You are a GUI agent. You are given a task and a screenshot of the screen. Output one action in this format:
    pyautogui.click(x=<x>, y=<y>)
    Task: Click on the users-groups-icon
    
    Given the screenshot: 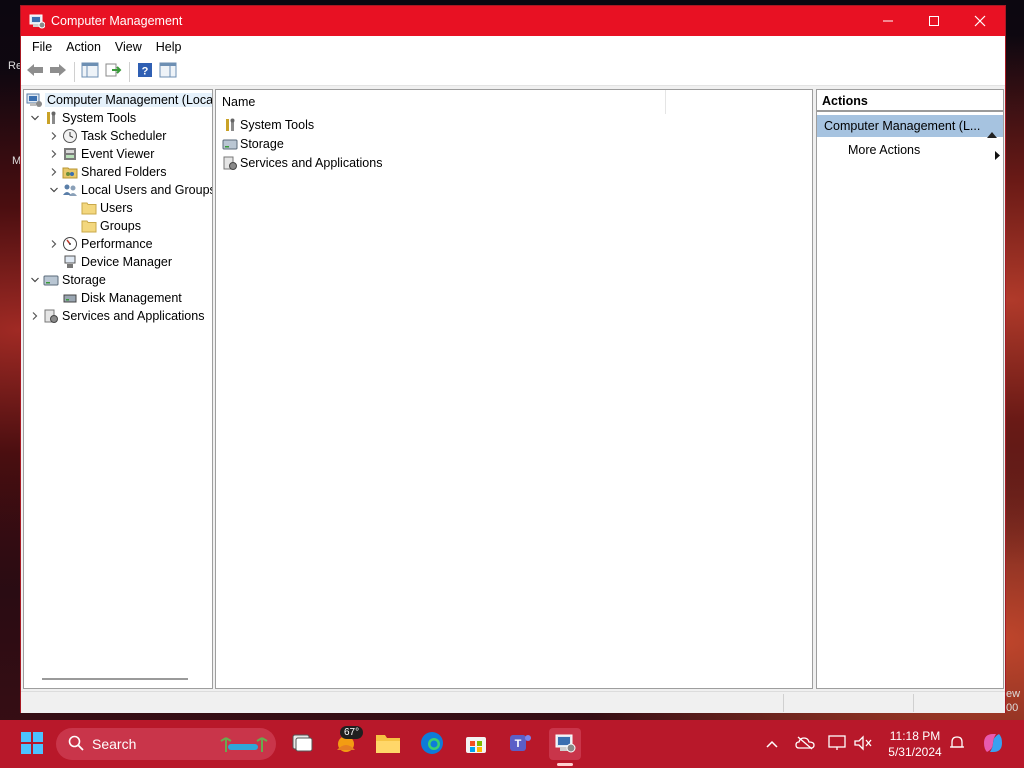 What is the action you would take?
    pyautogui.click(x=70, y=190)
    